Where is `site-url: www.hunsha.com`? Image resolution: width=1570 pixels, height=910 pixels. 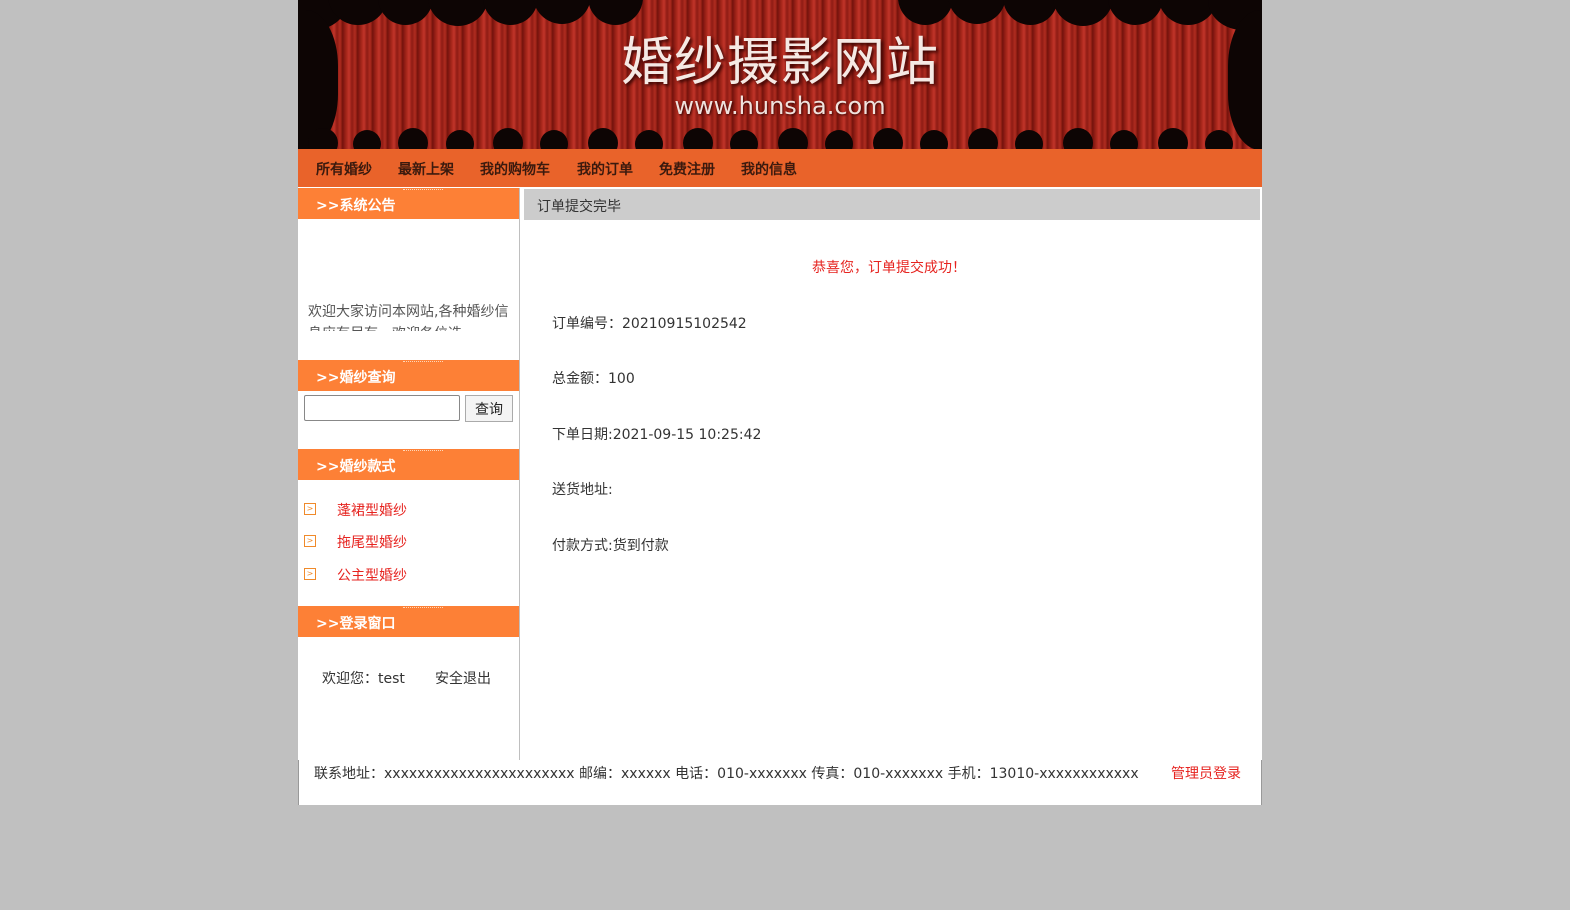 site-url: www.hunsha.com is located at coordinates (780, 106).